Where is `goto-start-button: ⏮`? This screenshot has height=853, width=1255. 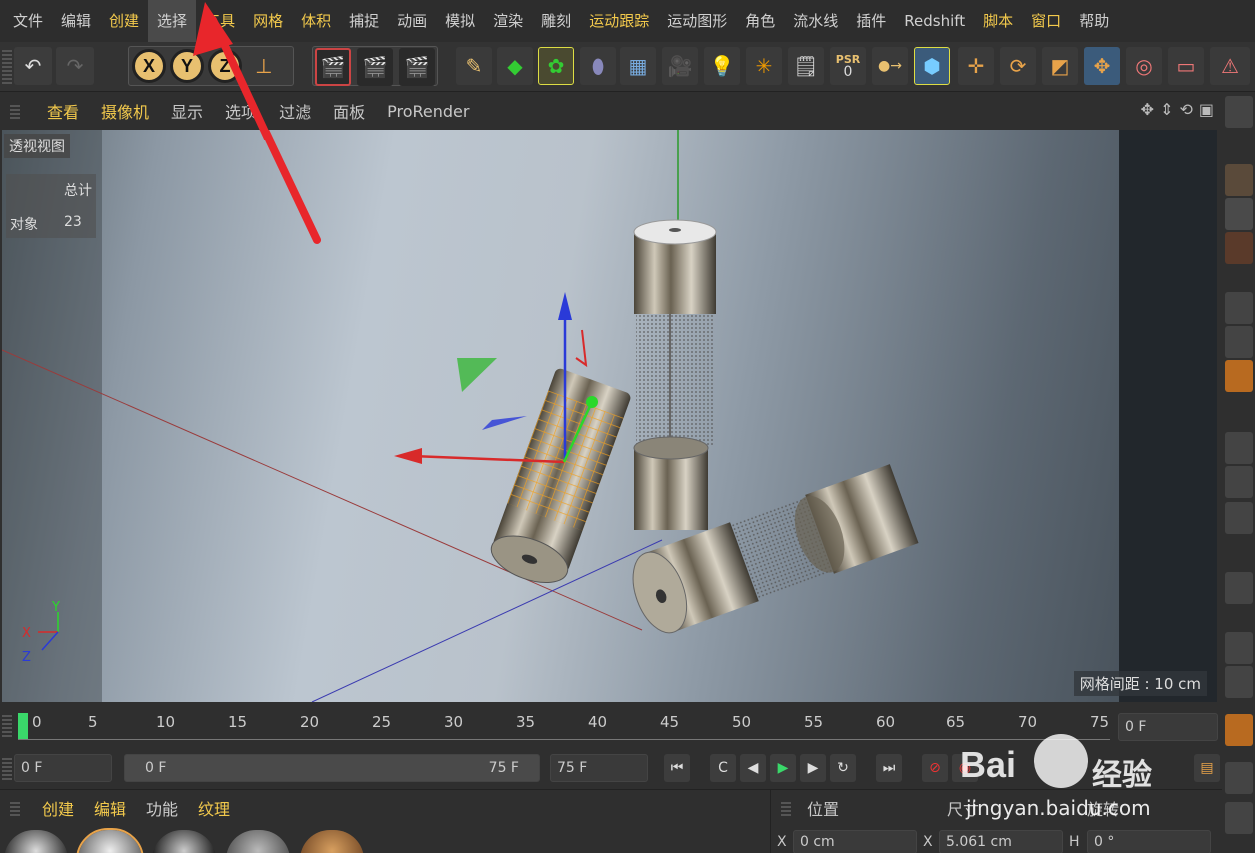 goto-start-button: ⏮ is located at coordinates (677, 768).